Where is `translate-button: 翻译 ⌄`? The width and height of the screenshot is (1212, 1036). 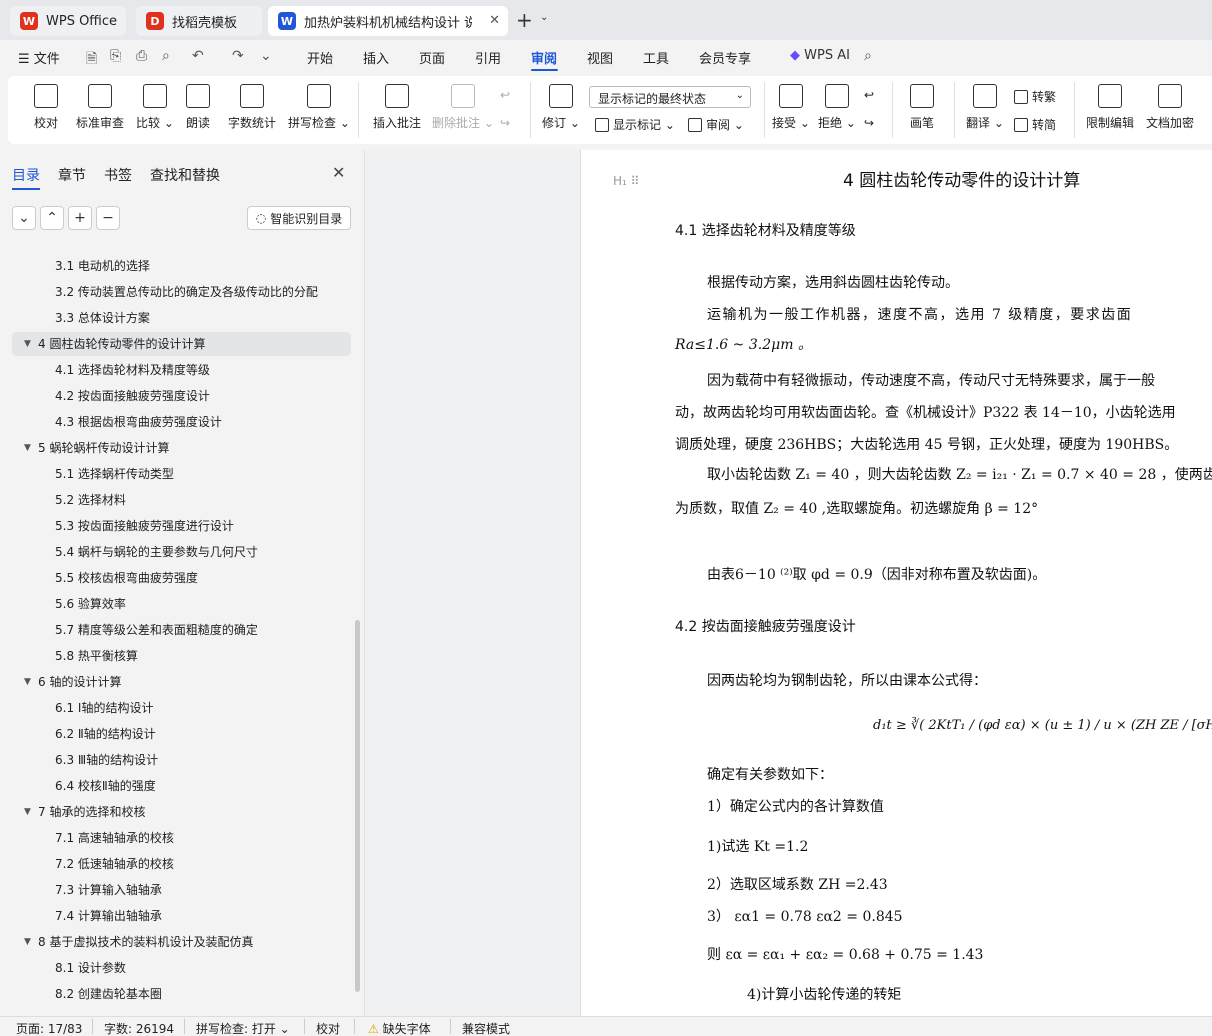 translate-button: 翻译 ⌄ is located at coordinates (985, 107).